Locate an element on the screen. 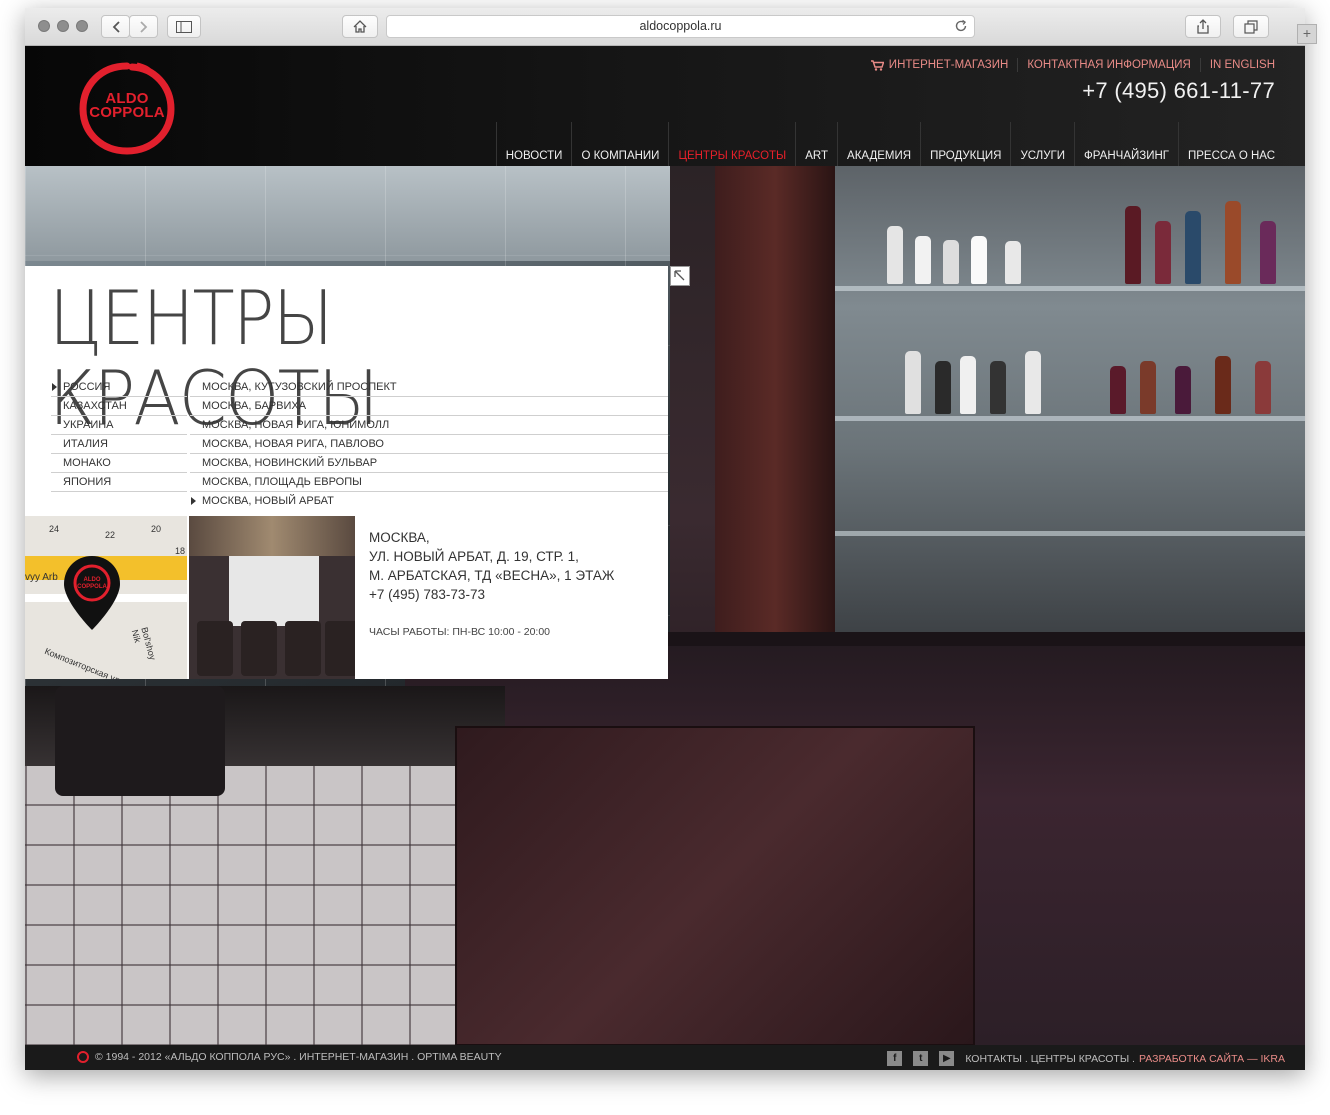 This screenshot has height=1115, width=1330. map-label: 20 is located at coordinates (156, 529).